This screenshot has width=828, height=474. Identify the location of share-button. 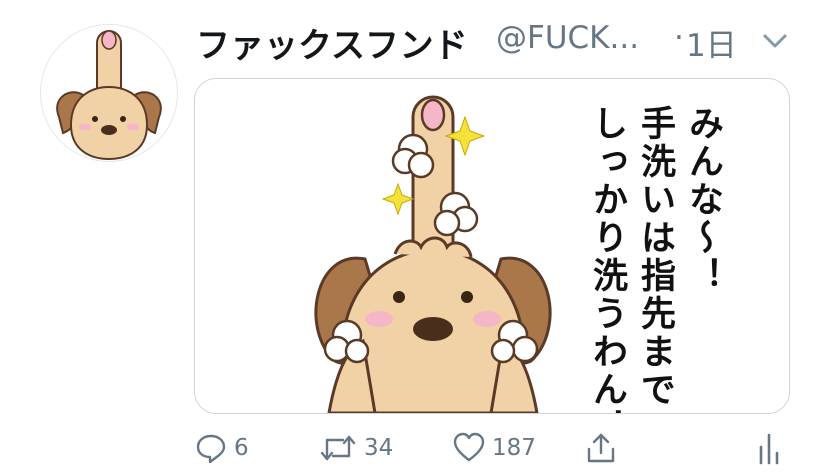
(601, 448).